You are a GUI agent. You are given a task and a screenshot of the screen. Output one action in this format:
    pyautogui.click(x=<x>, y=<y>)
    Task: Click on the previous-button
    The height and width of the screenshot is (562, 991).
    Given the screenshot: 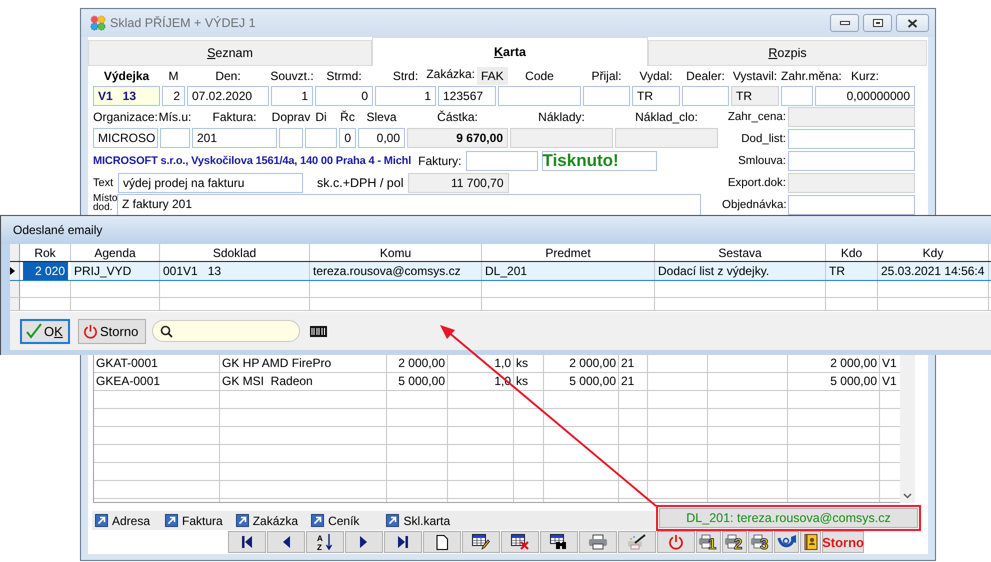 What is the action you would take?
    pyautogui.click(x=286, y=542)
    